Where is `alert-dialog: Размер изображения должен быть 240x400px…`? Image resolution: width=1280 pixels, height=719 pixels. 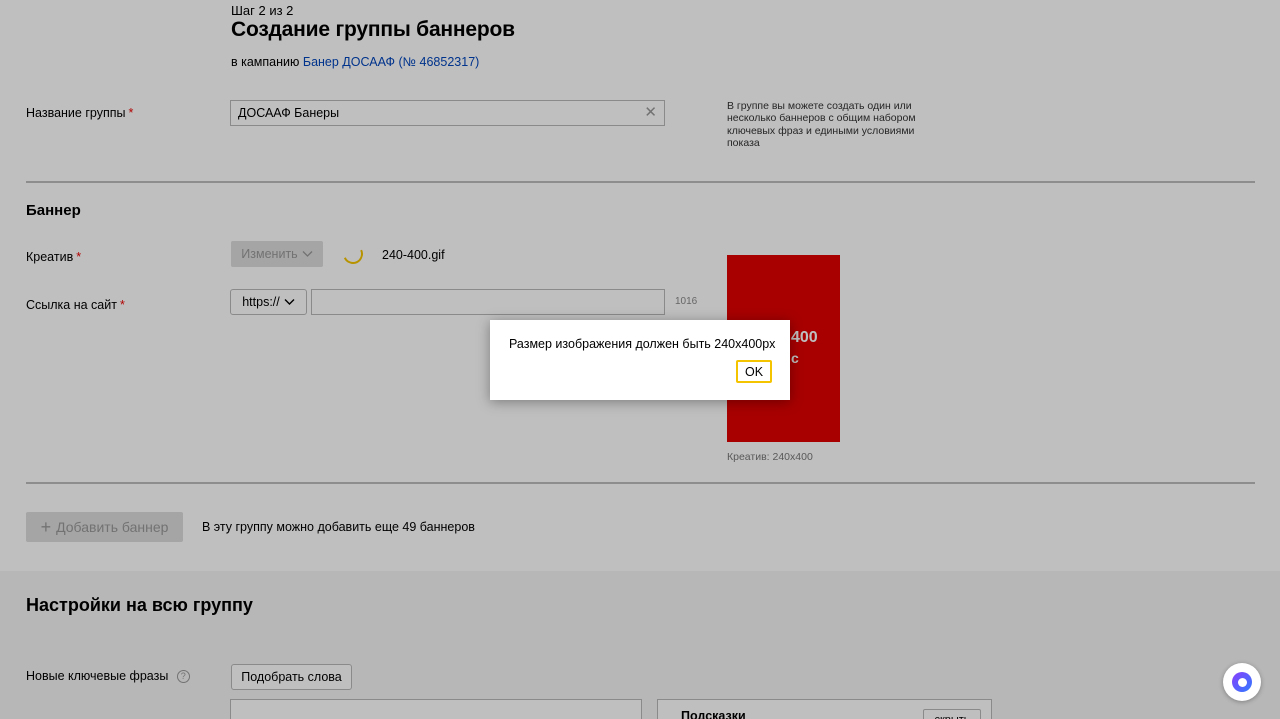 alert-dialog: Размер изображения должен быть 240x400px… is located at coordinates (640, 360).